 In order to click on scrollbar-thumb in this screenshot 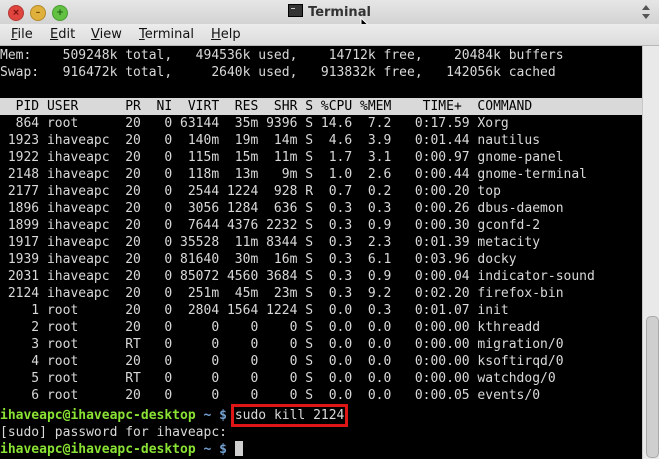, I will do `click(652, 387)`.